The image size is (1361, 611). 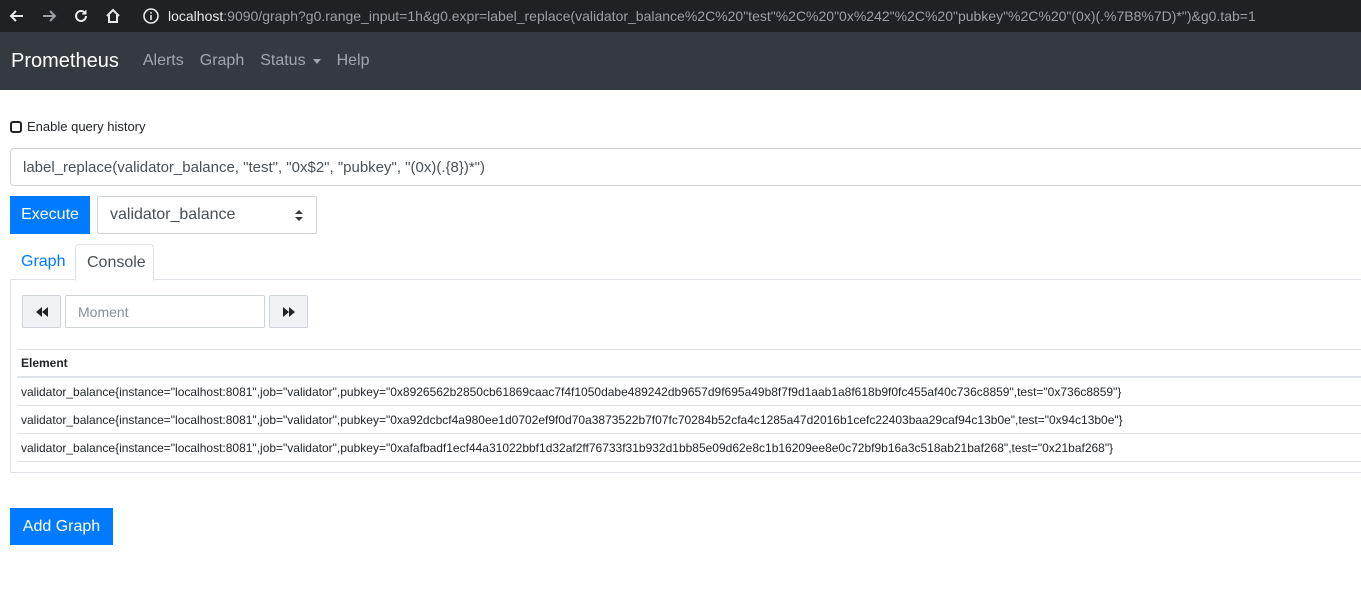 I want to click on nav-help: Help, so click(x=353, y=61).